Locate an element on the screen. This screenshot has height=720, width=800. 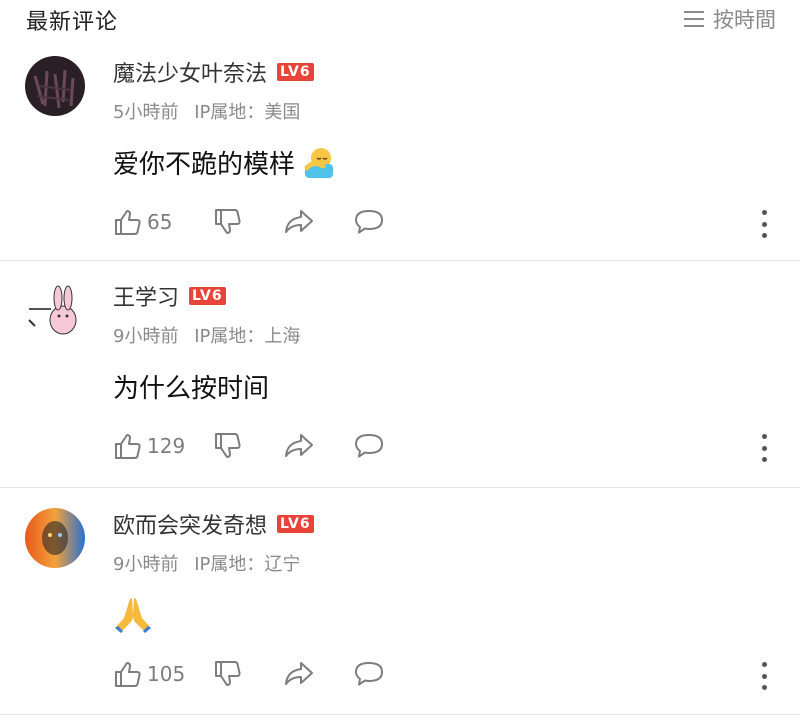
like-count: 65 is located at coordinates (160, 222).